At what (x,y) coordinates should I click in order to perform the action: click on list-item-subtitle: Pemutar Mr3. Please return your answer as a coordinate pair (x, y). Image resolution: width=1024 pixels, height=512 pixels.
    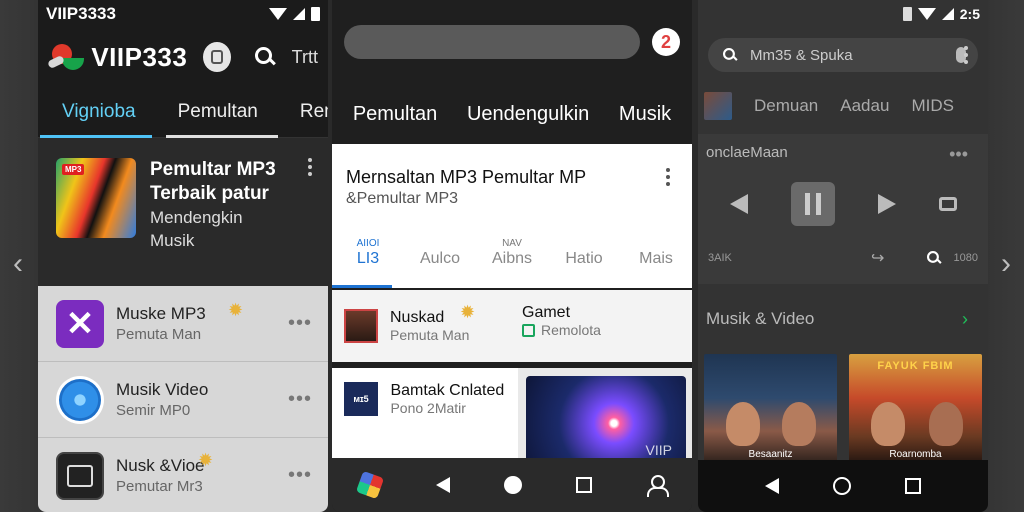
    Looking at the image, I should click on (159, 486).